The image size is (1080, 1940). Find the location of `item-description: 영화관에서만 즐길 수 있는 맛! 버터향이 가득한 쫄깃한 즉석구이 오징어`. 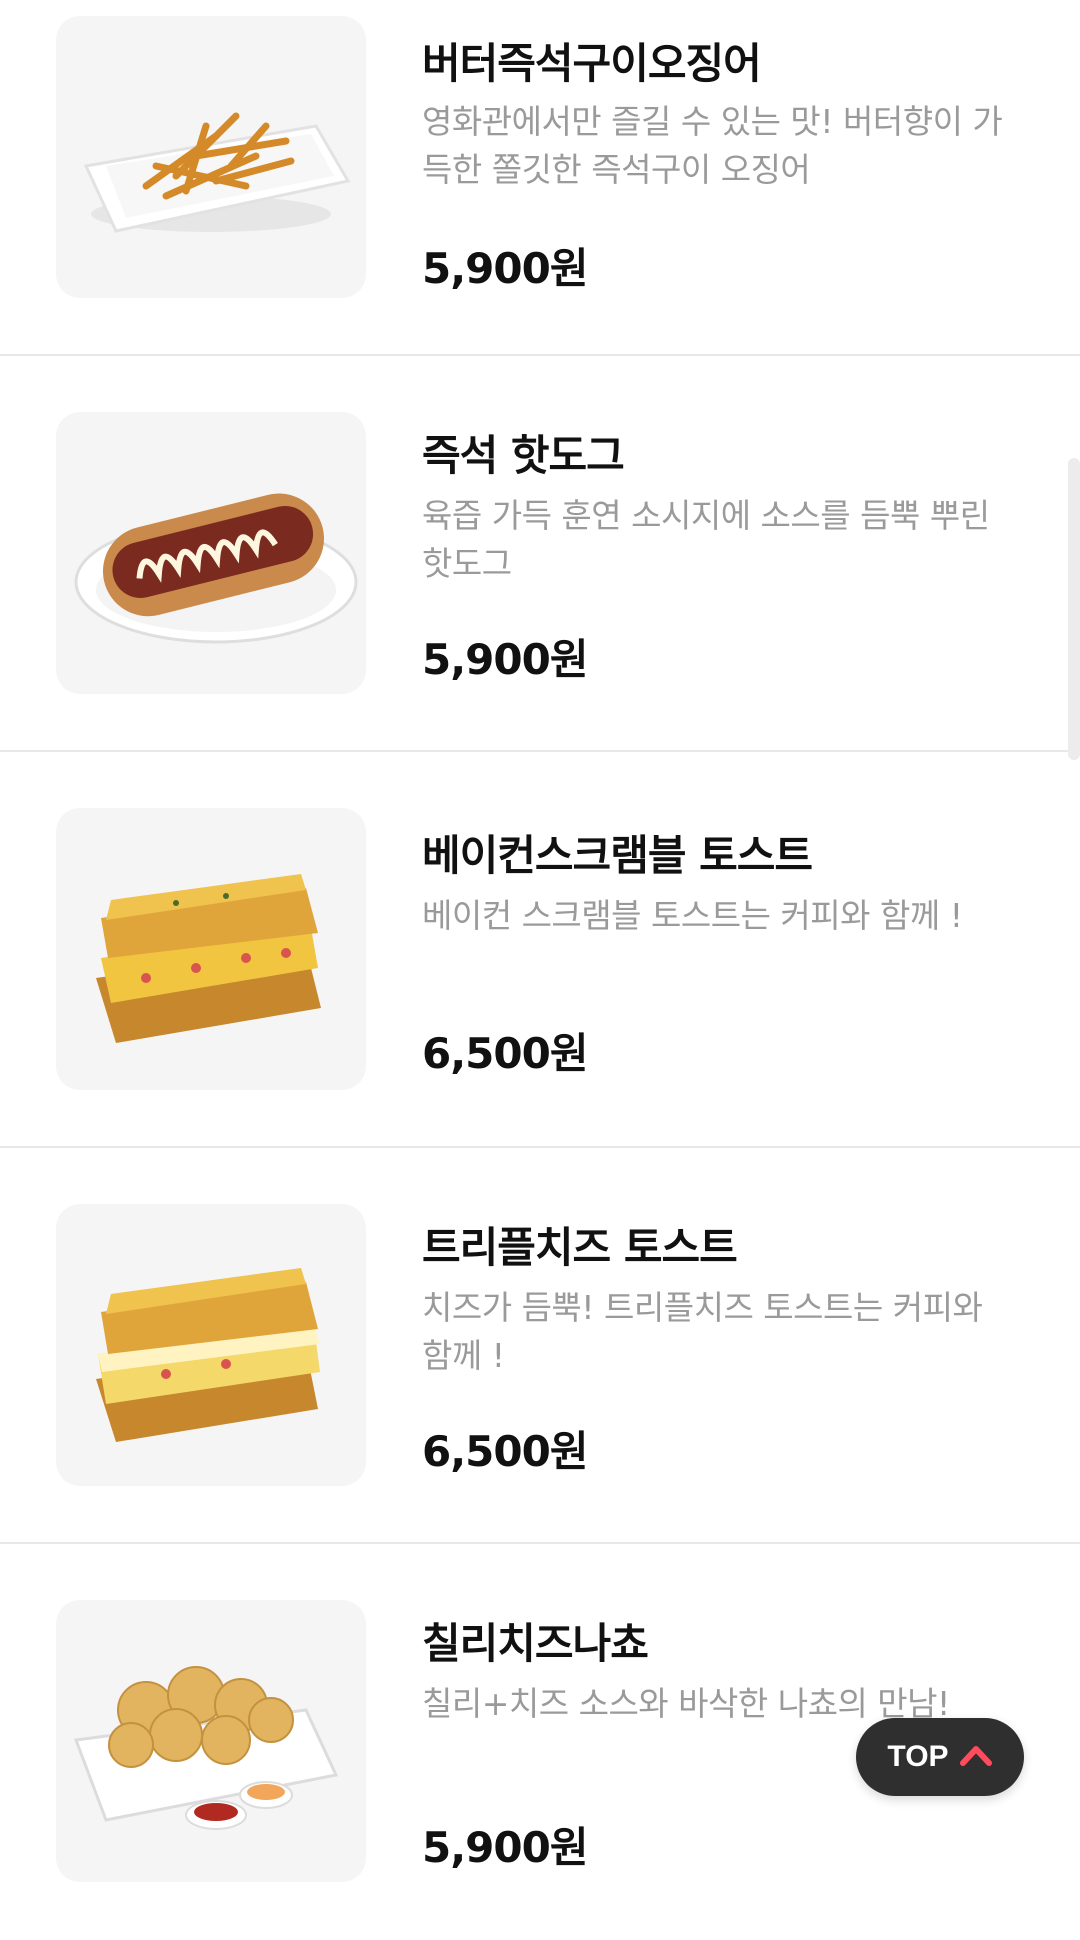

item-description: 영화관에서만 즐길 수 있는 맛! 버터향이 가득한 쫄깃한 즉석구이 오징어 is located at coordinates (712, 145).